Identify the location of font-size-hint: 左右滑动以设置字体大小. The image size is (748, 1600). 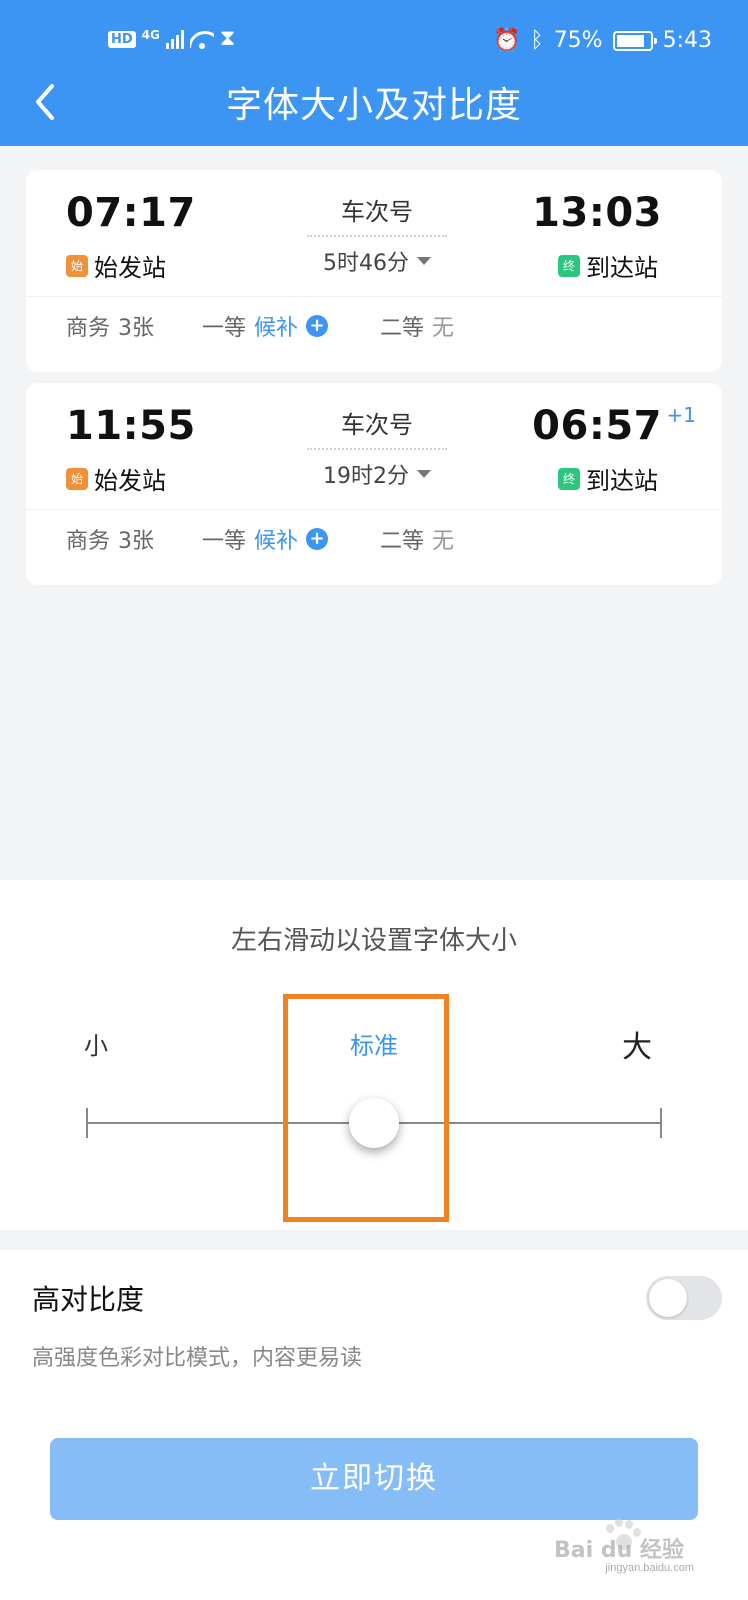
(373, 941).